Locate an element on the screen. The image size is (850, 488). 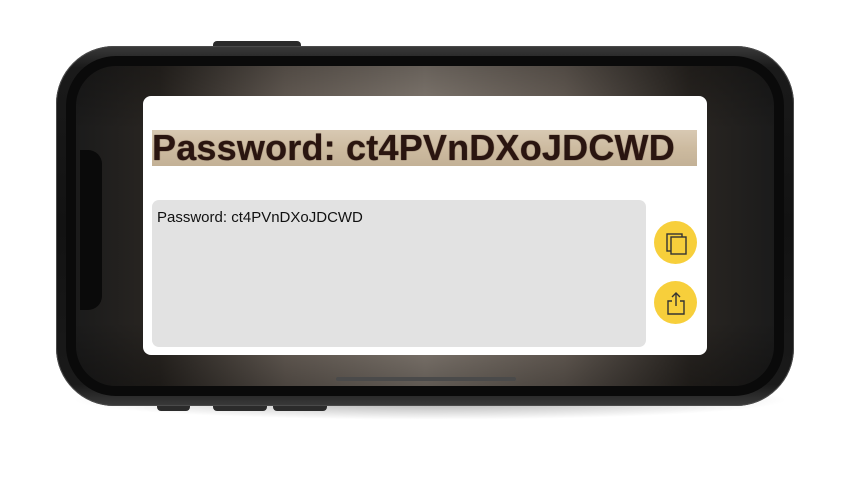
copy-button is located at coordinates (675, 242).